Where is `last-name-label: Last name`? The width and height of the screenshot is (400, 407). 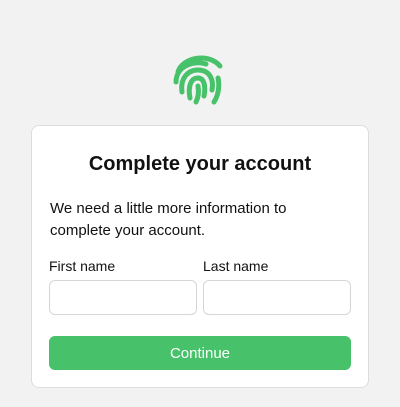 last-name-label: Last name is located at coordinates (236, 266).